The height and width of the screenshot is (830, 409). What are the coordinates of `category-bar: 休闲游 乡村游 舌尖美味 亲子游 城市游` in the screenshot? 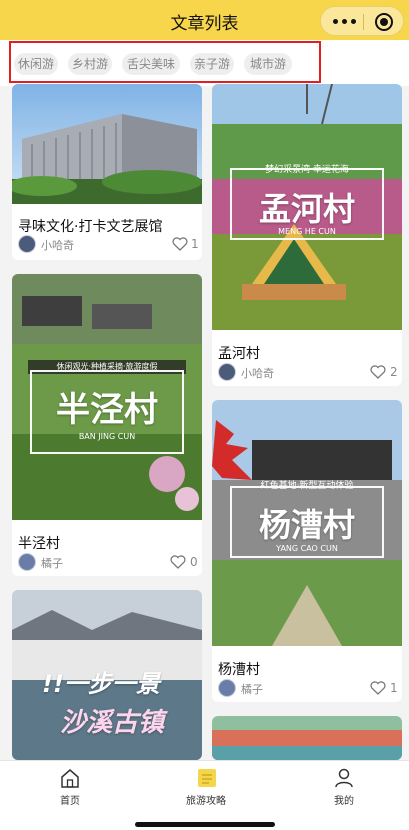 It's located at (204, 63).